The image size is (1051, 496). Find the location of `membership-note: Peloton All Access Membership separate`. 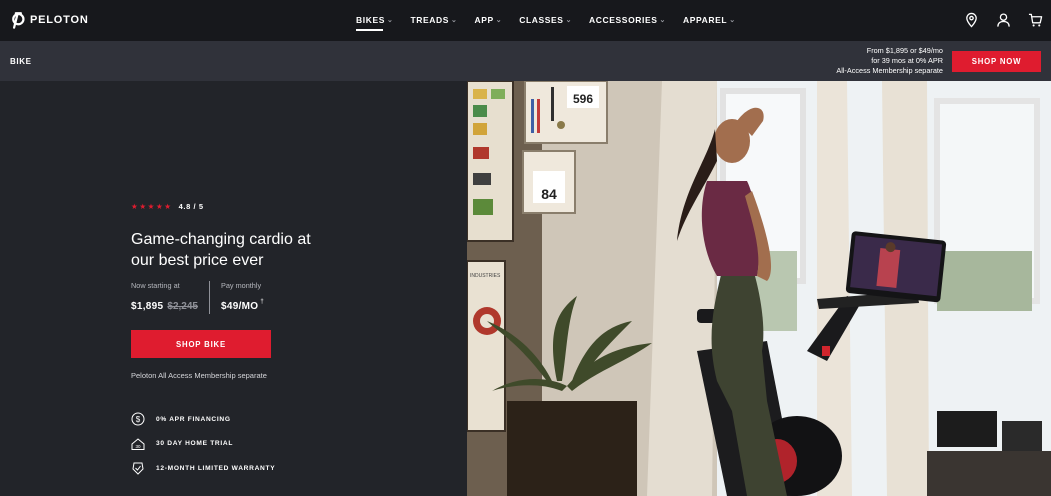

membership-note: Peloton All Access Membership separate is located at coordinates (199, 375).